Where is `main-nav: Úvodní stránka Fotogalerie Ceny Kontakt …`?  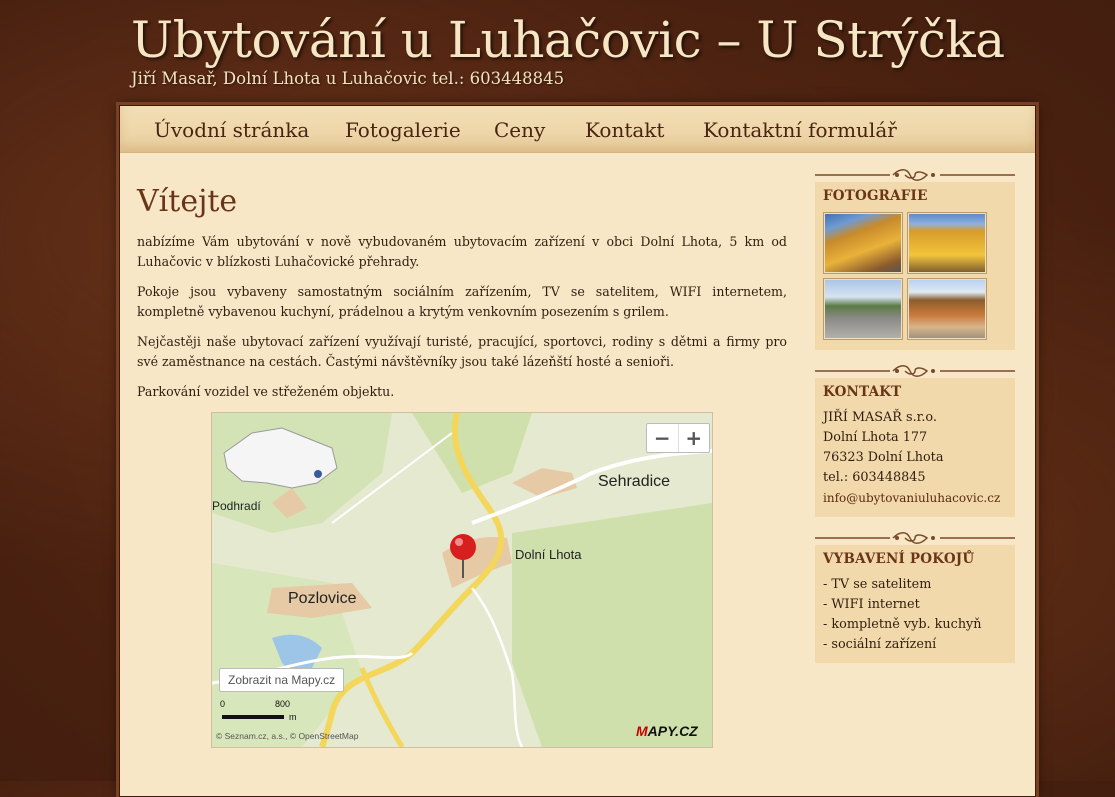 main-nav: Úvodní stránka Fotogalerie Ceny Kontakt … is located at coordinates (577, 129).